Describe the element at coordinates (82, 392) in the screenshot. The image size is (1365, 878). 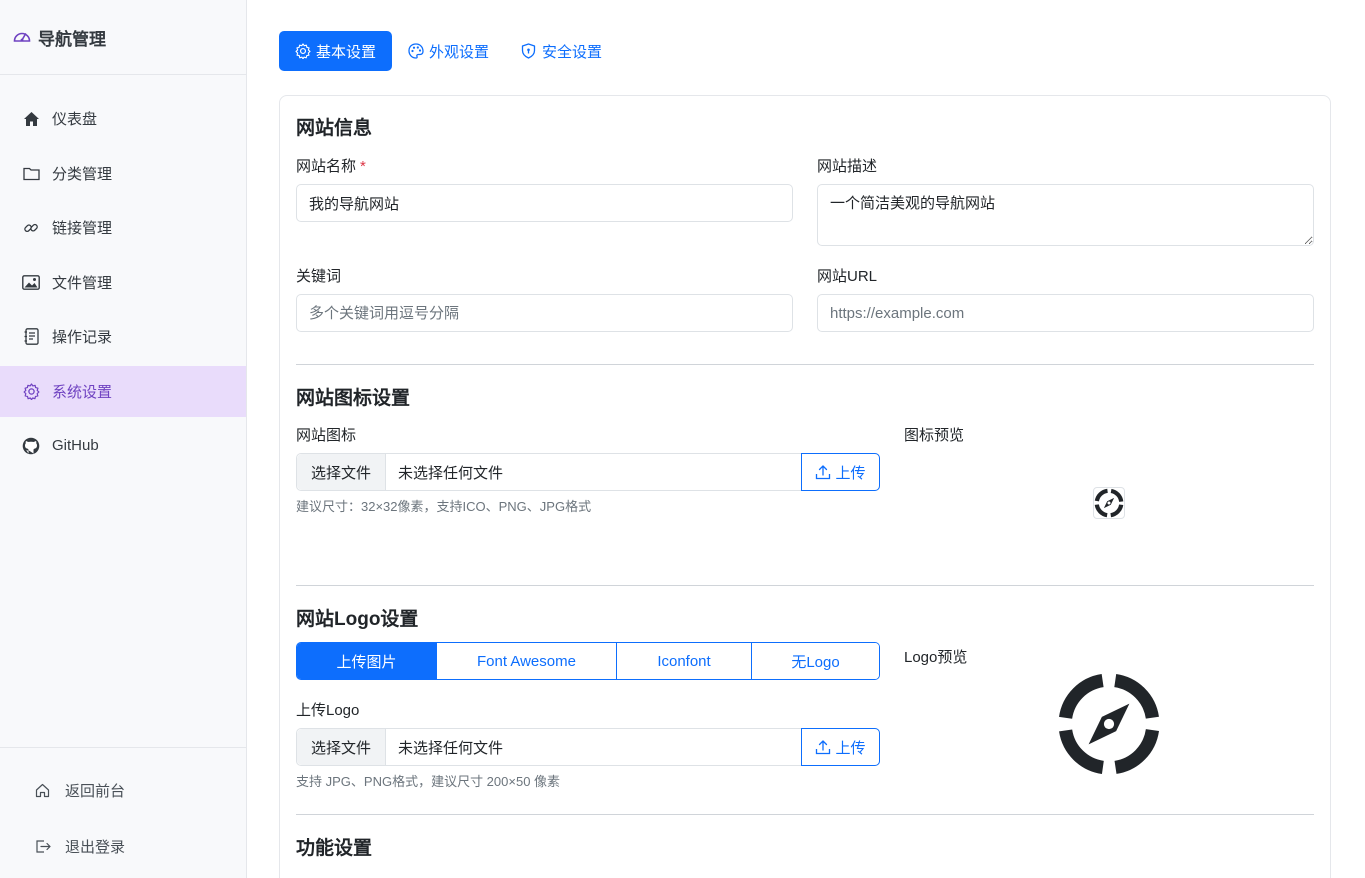
I see `sidebar-item-label: 系统设置` at that location.